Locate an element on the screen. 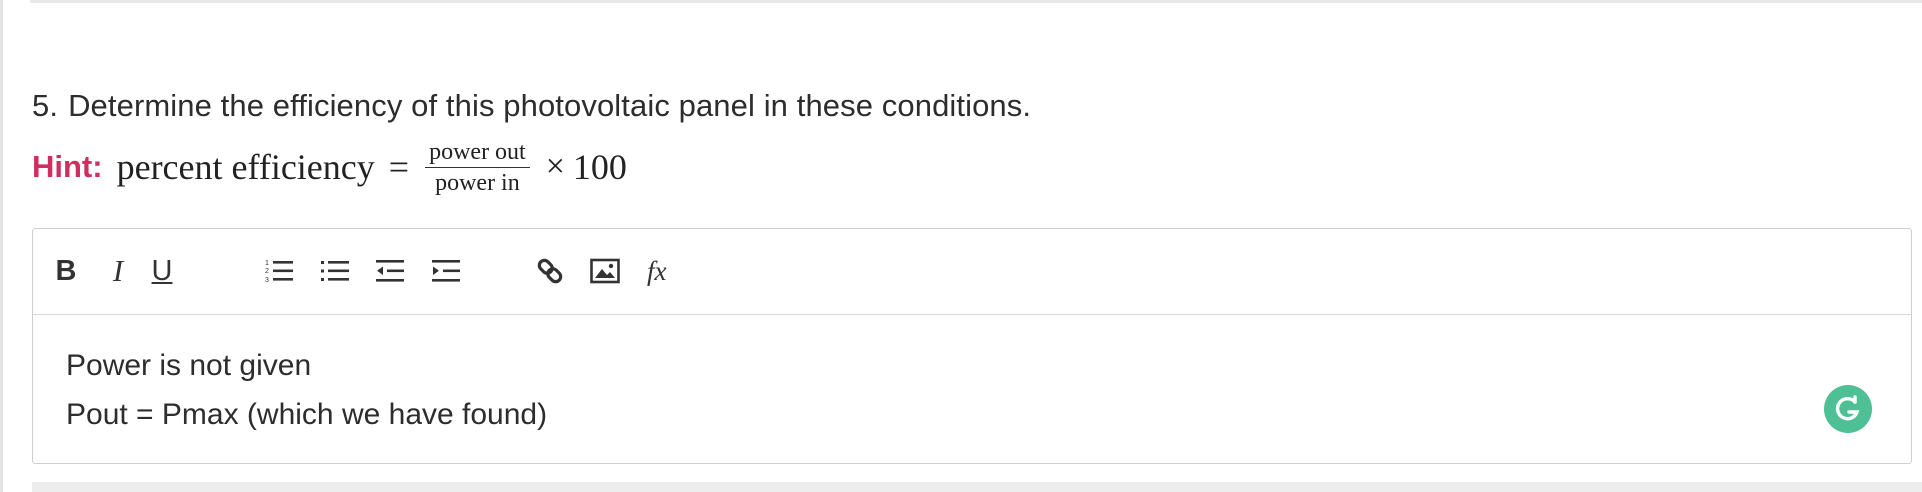 The height and width of the screenshot is (492, 1922). numbered-list-button: 1 2 3 is located at coordinates (280, 271).